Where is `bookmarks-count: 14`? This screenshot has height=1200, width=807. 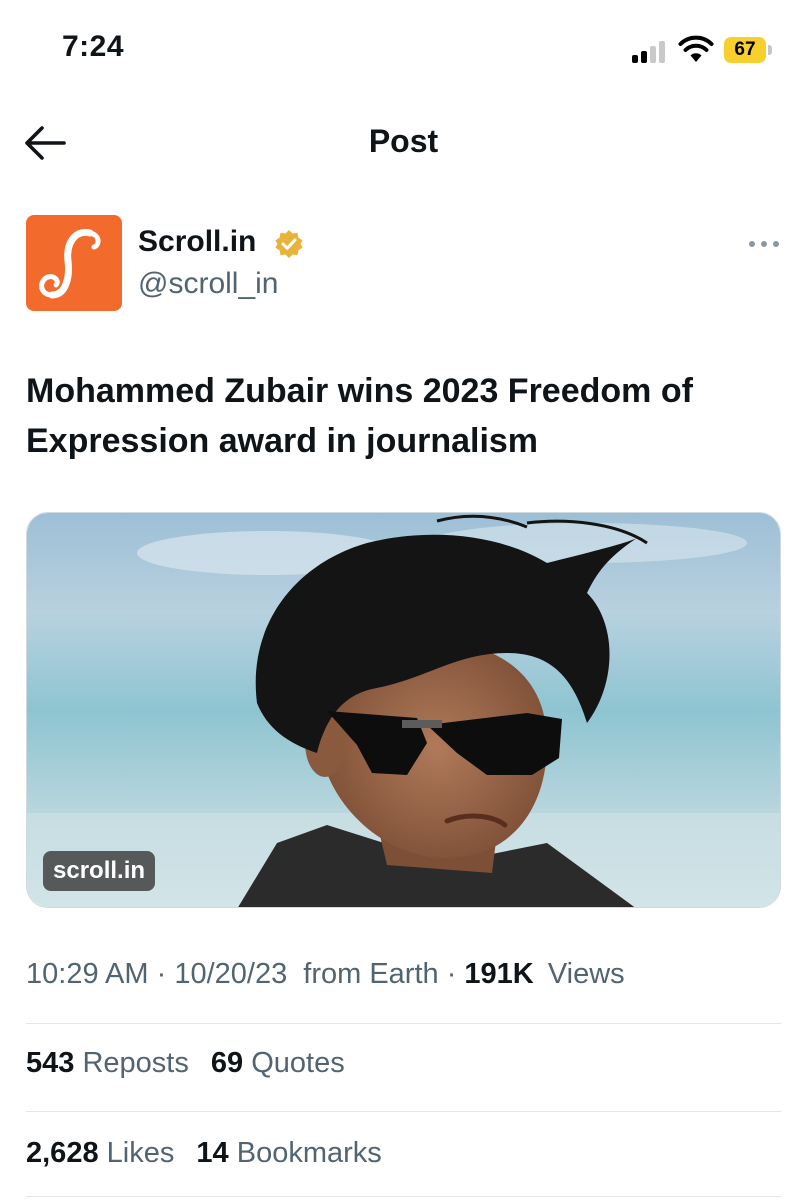 bookmarks-count: 14 is located at coordinates (212, 1153).